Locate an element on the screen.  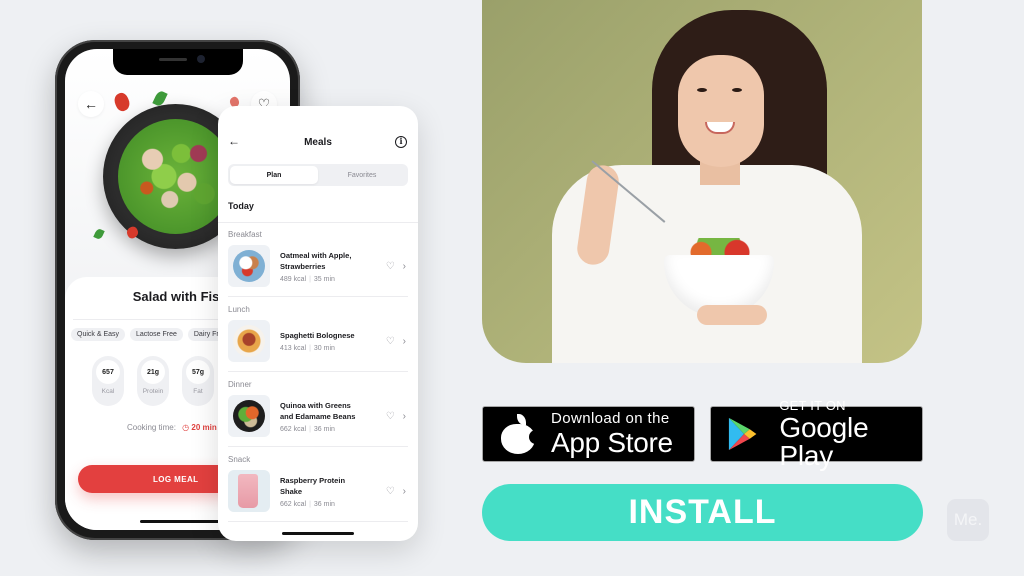
meal-name: Raspberry Protein Shake is located at coordinates (333, 486).